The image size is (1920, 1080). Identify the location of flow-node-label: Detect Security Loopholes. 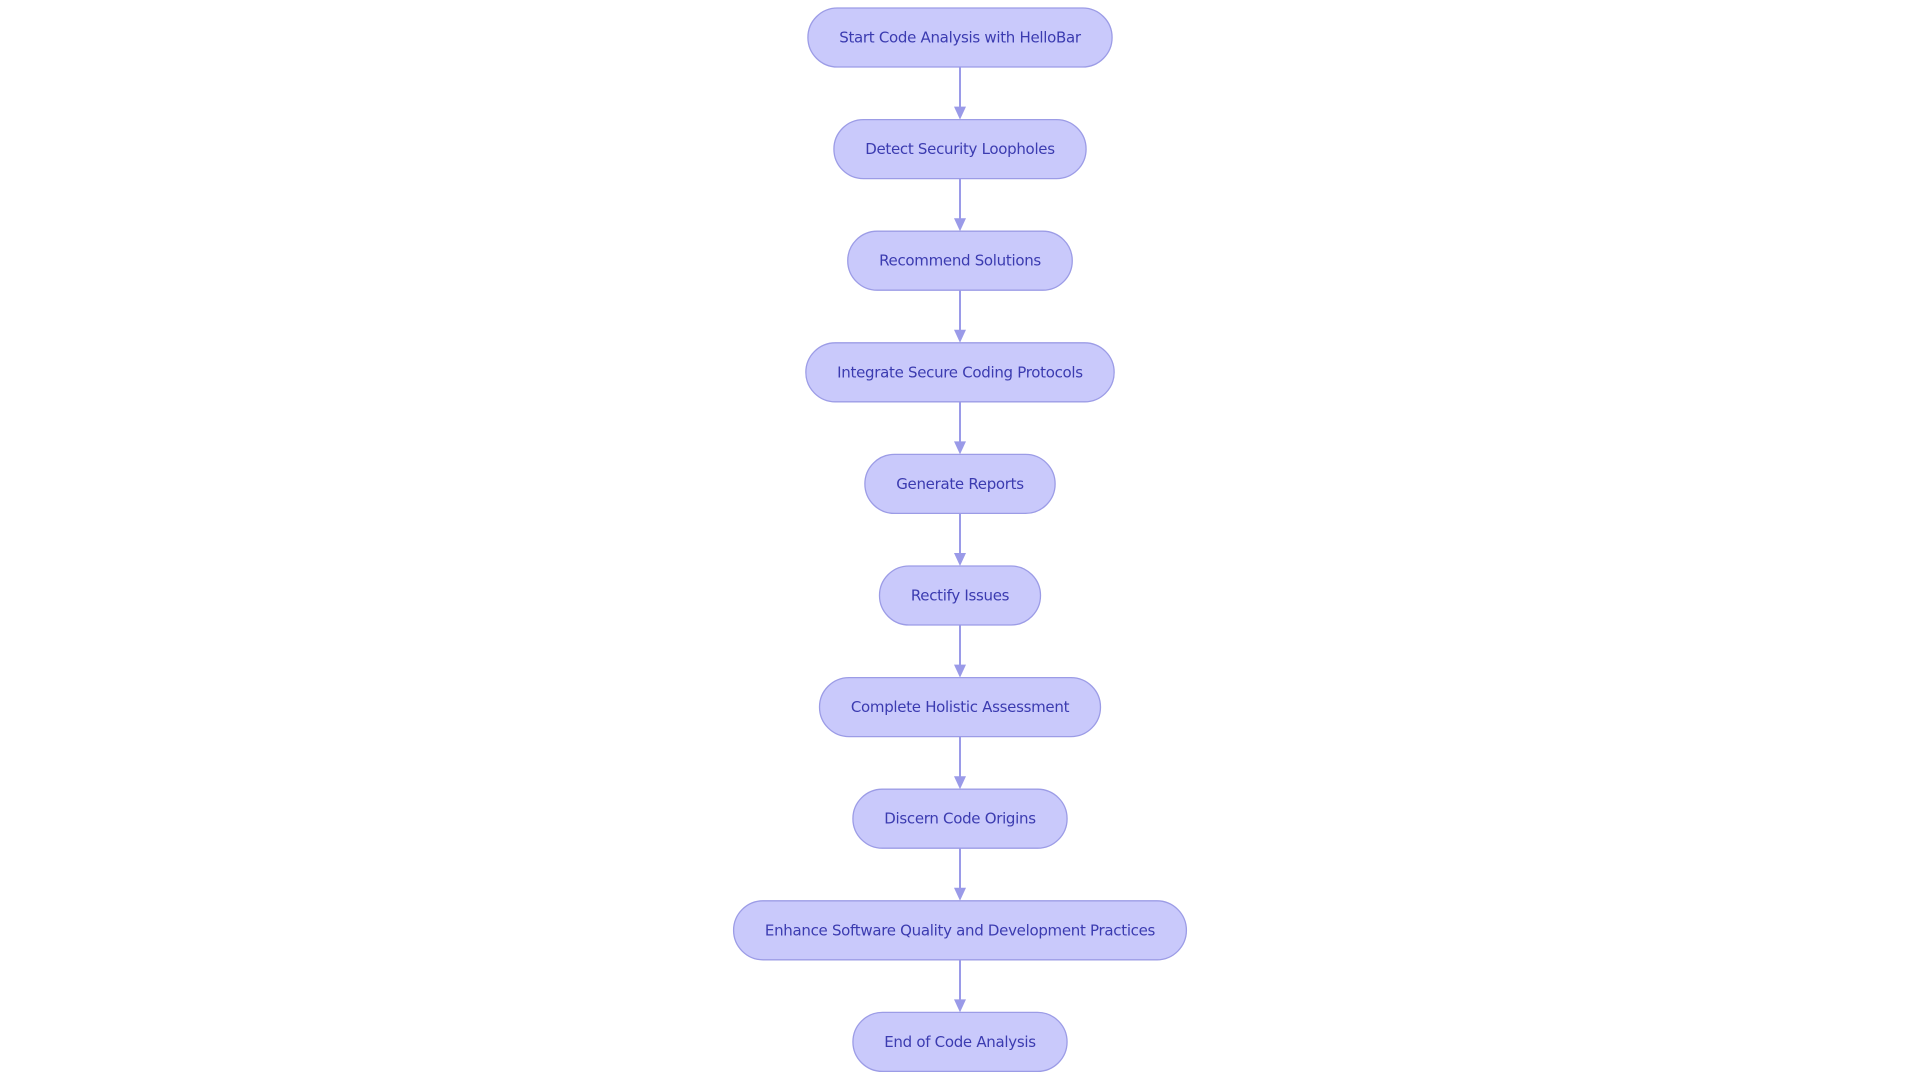
(960, 149).